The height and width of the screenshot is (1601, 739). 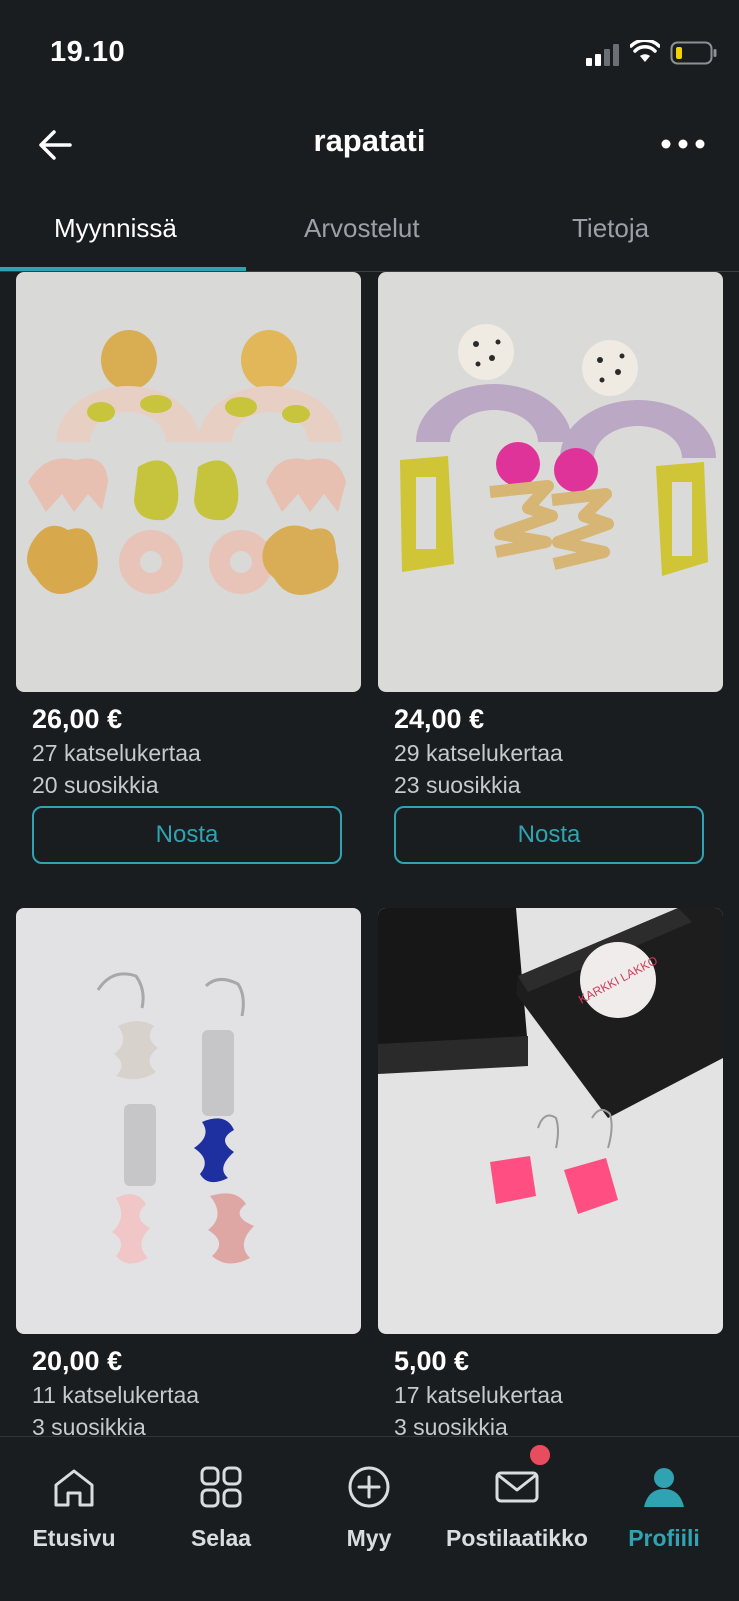 I want to click on home-icon, so click(x=74, y=1488).